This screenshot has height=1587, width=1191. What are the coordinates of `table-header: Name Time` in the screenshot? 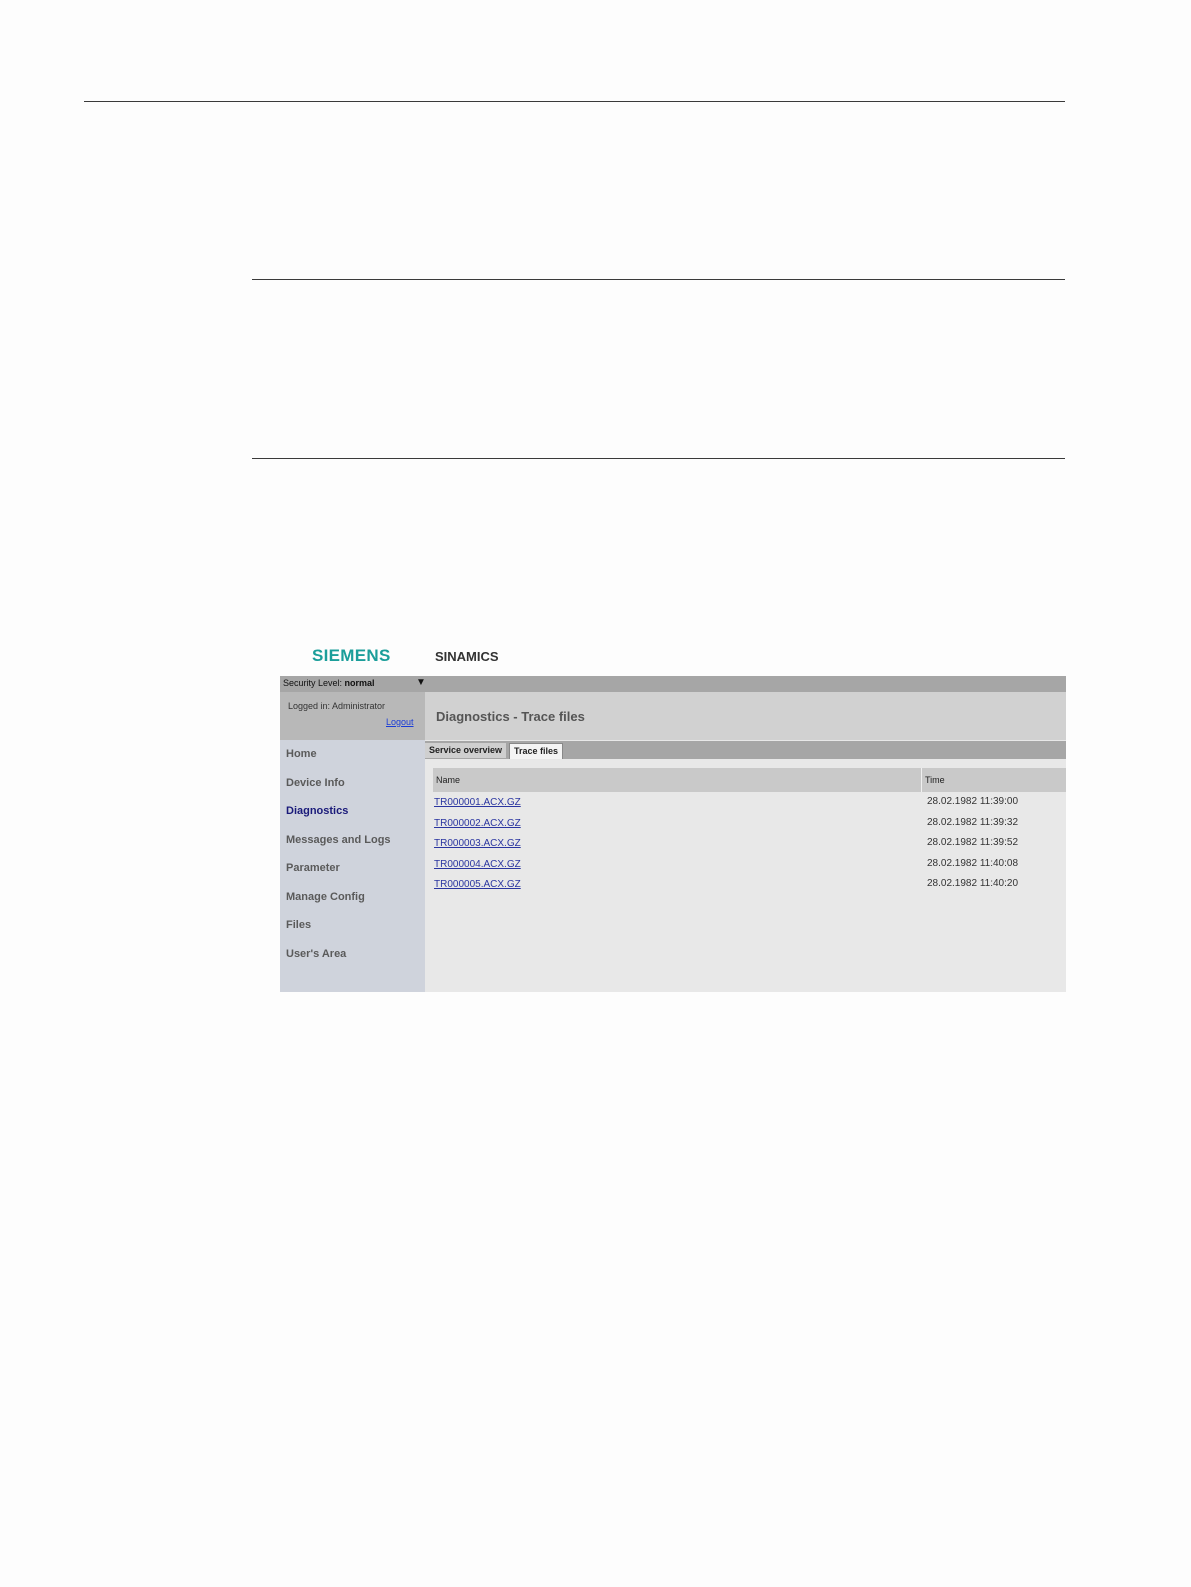 It's located at (749, 780).